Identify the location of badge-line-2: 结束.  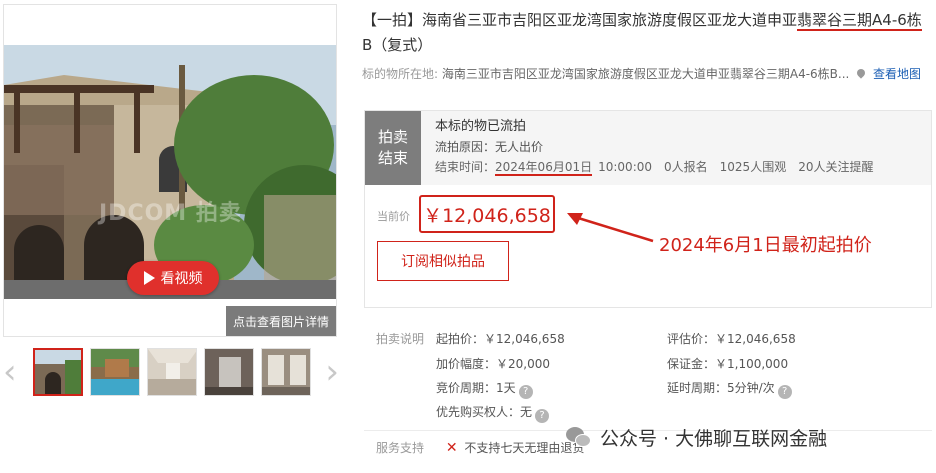
(392, 158).